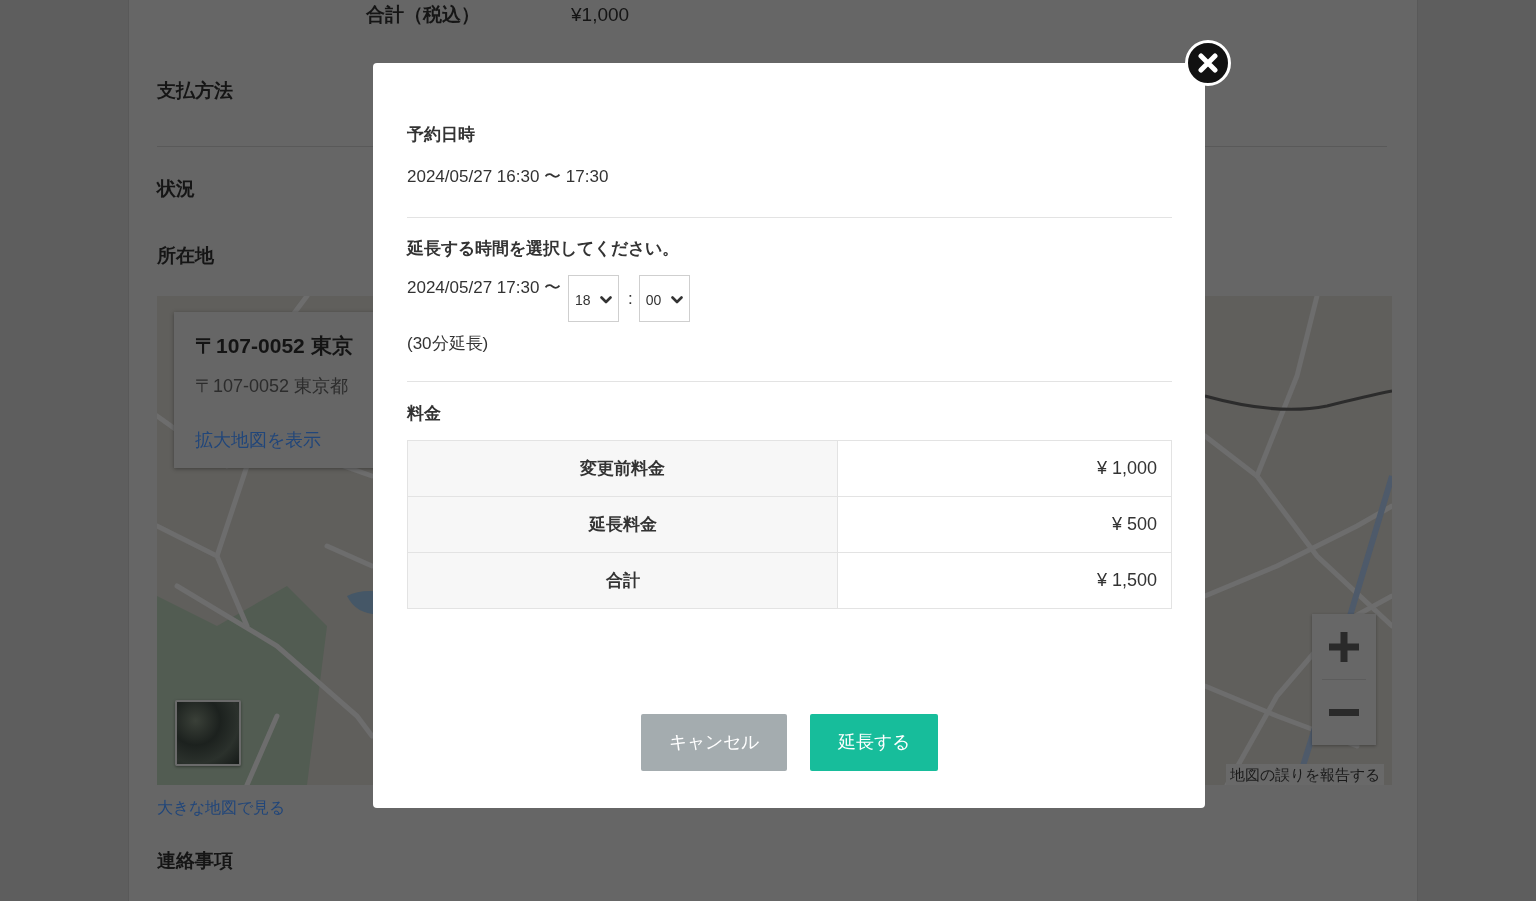  Describe the element at coordinates (185, 255) in the screenshot. I see `field-label: 所在地` at that location.